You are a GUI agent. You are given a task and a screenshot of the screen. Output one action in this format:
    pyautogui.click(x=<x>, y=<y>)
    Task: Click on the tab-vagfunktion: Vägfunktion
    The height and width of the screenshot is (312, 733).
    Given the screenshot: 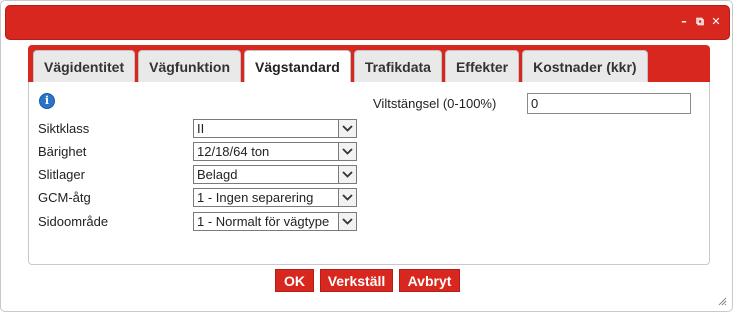 What is the action you would take?
    pyautogui.click(x=190, y=66)
    